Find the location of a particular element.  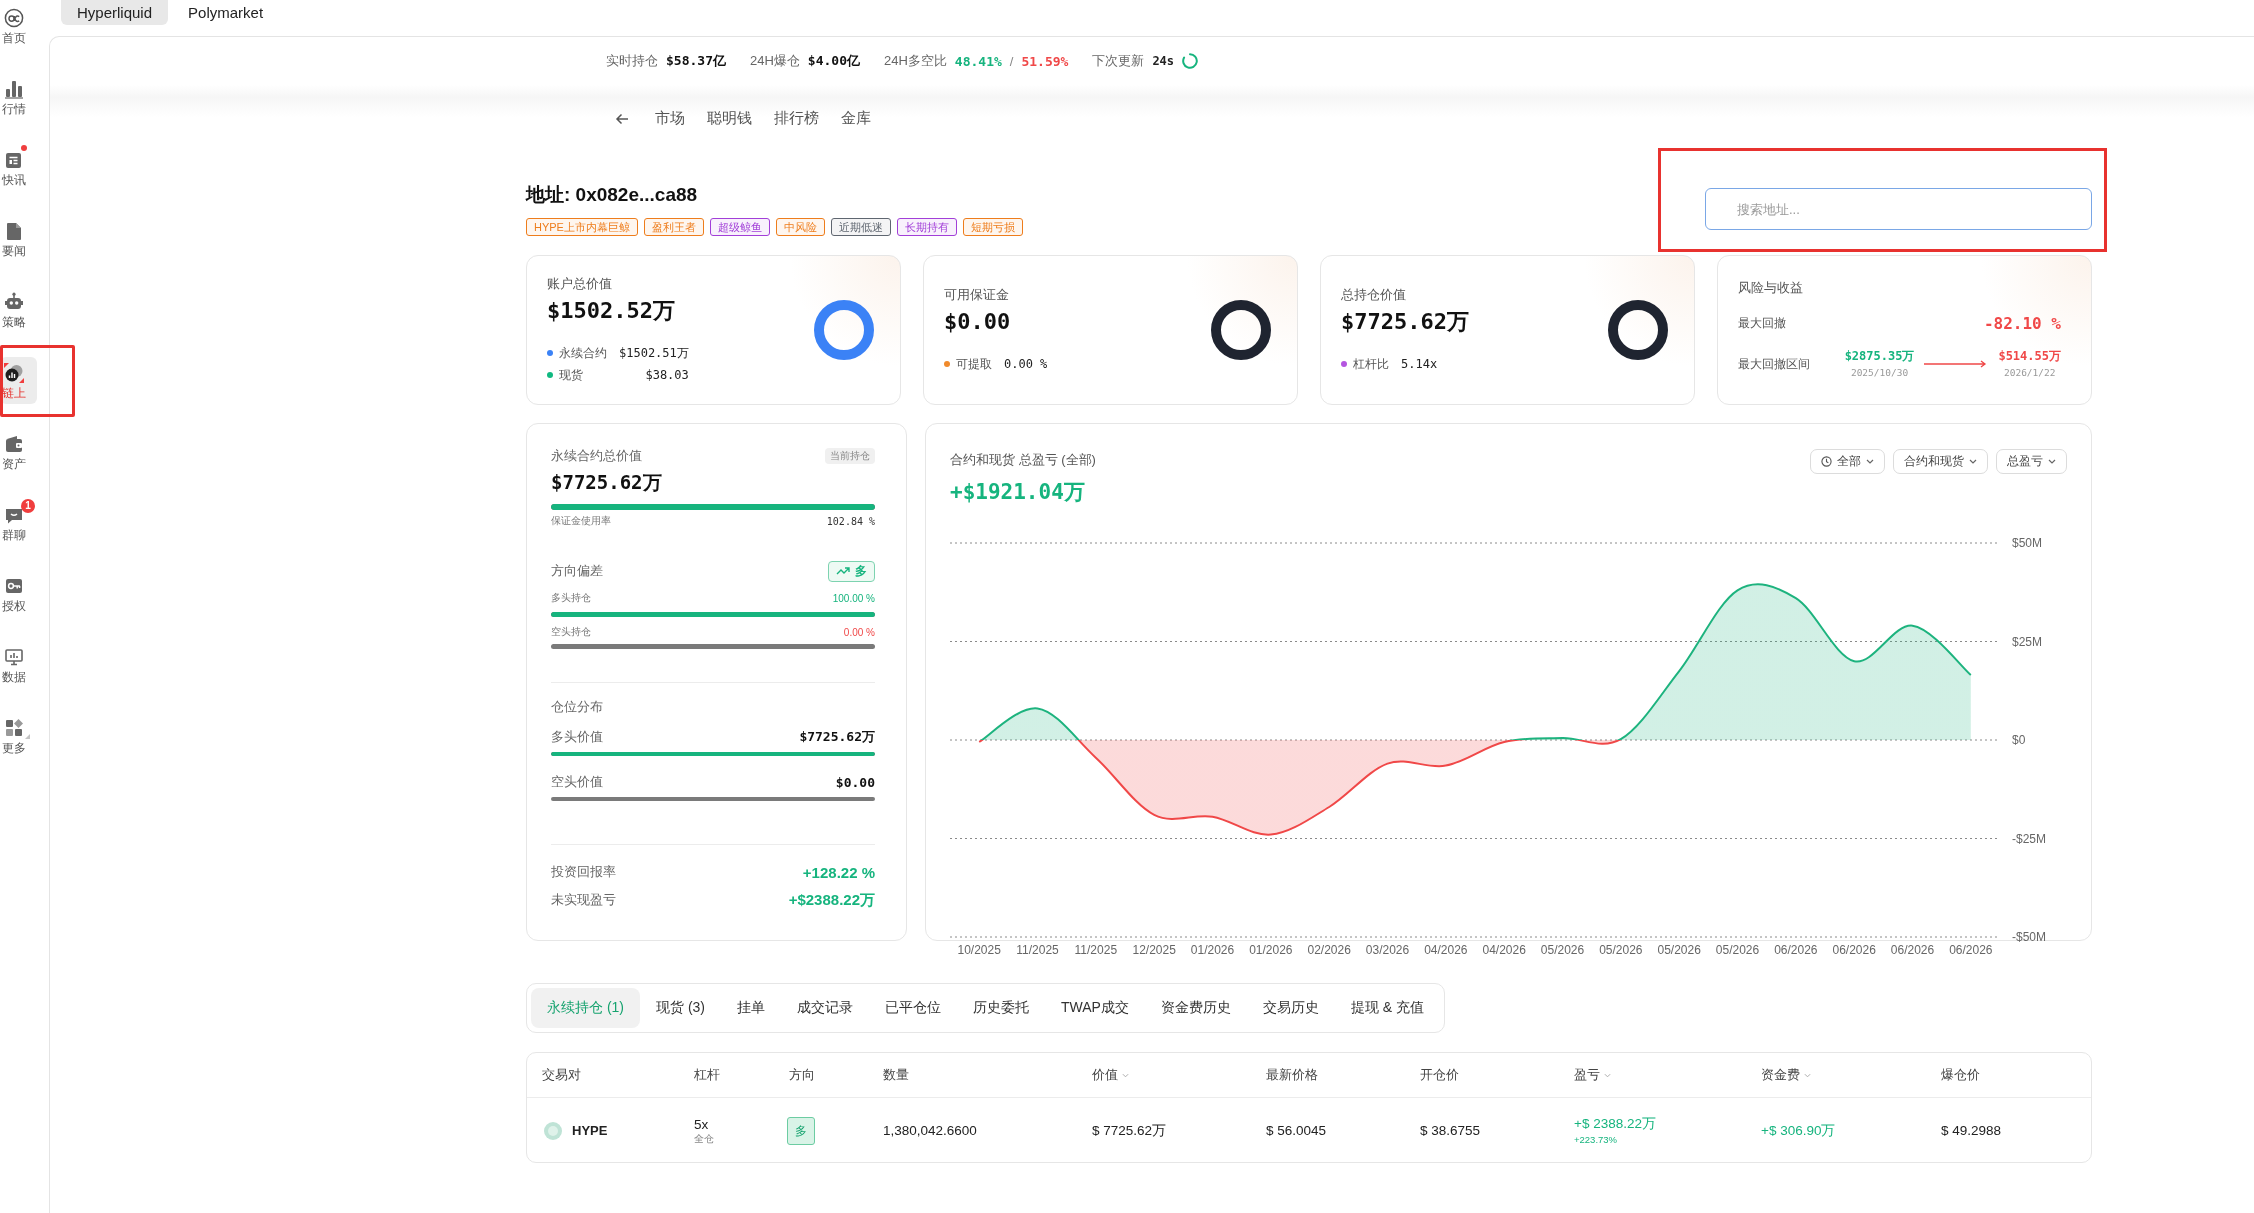

wallet-icon is located at coordinates (14, 444).